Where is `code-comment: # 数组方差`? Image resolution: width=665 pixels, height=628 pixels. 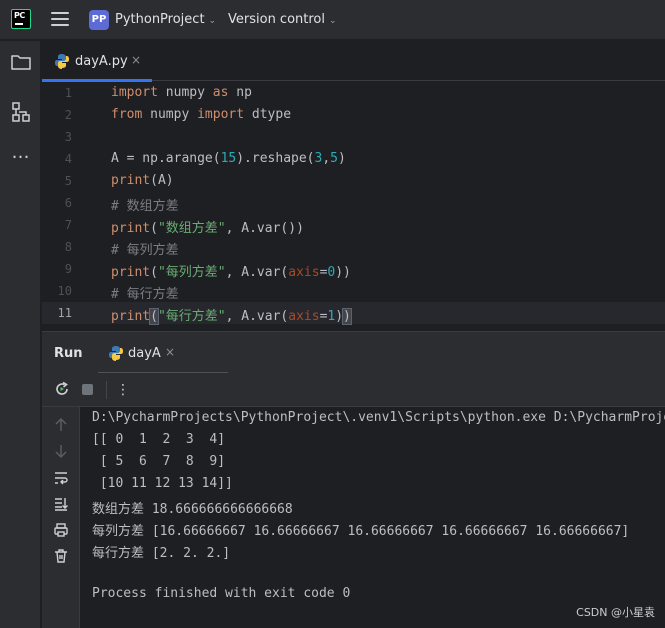
code-comment: # 数组方差 is located at coordinates (145, 206).